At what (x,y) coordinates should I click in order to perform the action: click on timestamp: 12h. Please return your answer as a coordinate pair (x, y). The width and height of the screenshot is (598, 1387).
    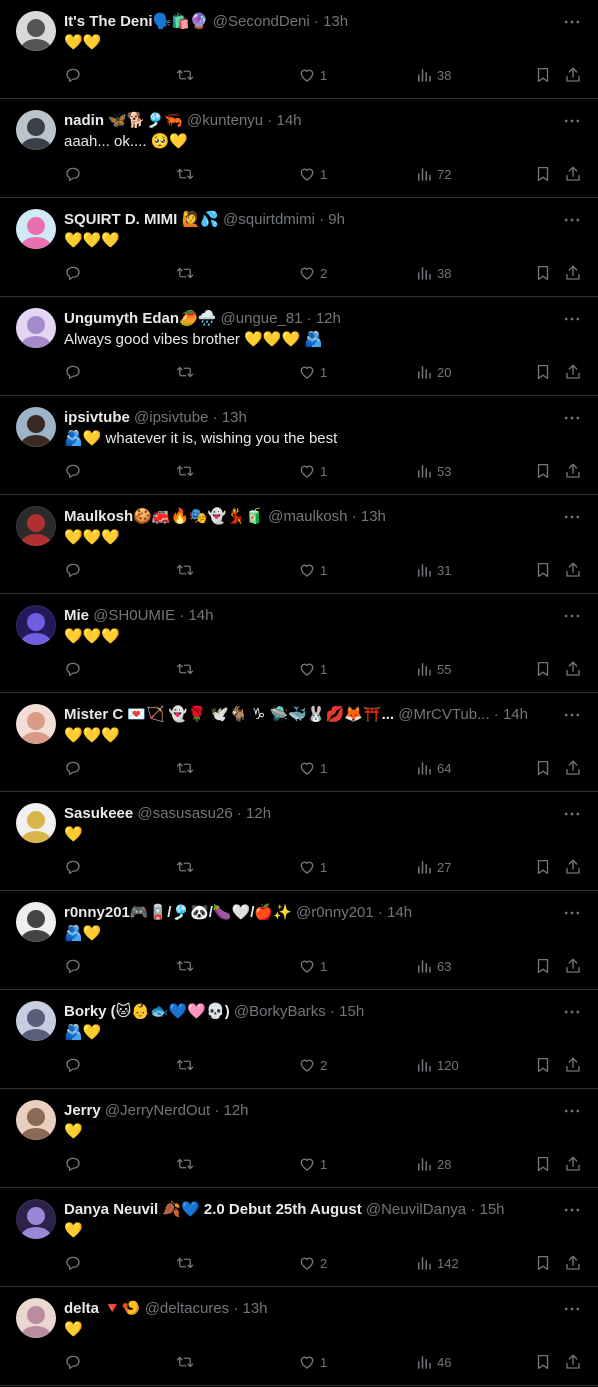
    Looking at the image, I should click on (235, 1110).